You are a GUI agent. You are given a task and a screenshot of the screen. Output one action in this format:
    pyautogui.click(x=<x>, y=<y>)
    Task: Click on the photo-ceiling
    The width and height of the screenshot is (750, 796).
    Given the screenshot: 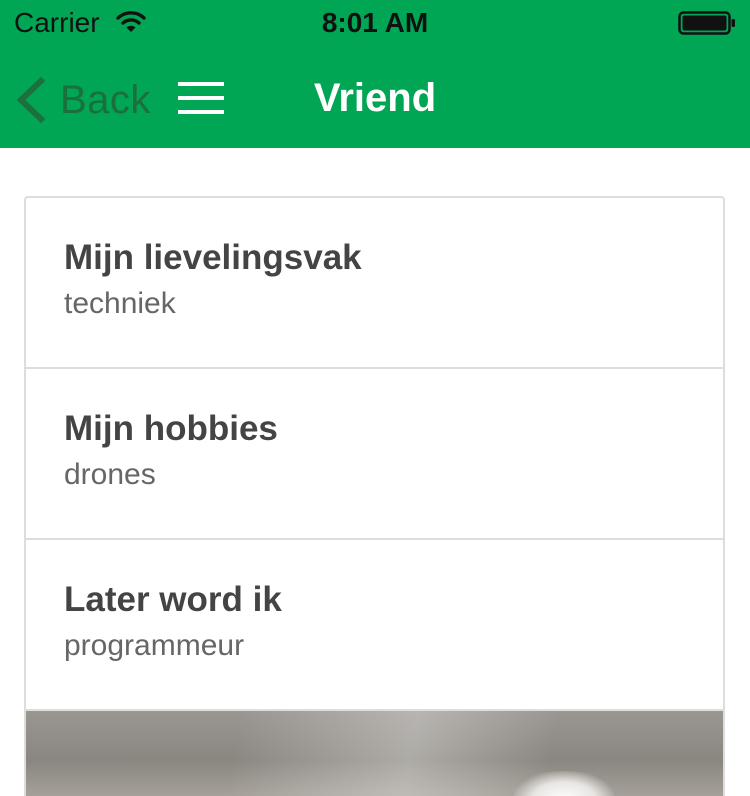 What is the action you would take?
    pyautogui.click(x=374, y=753)
    